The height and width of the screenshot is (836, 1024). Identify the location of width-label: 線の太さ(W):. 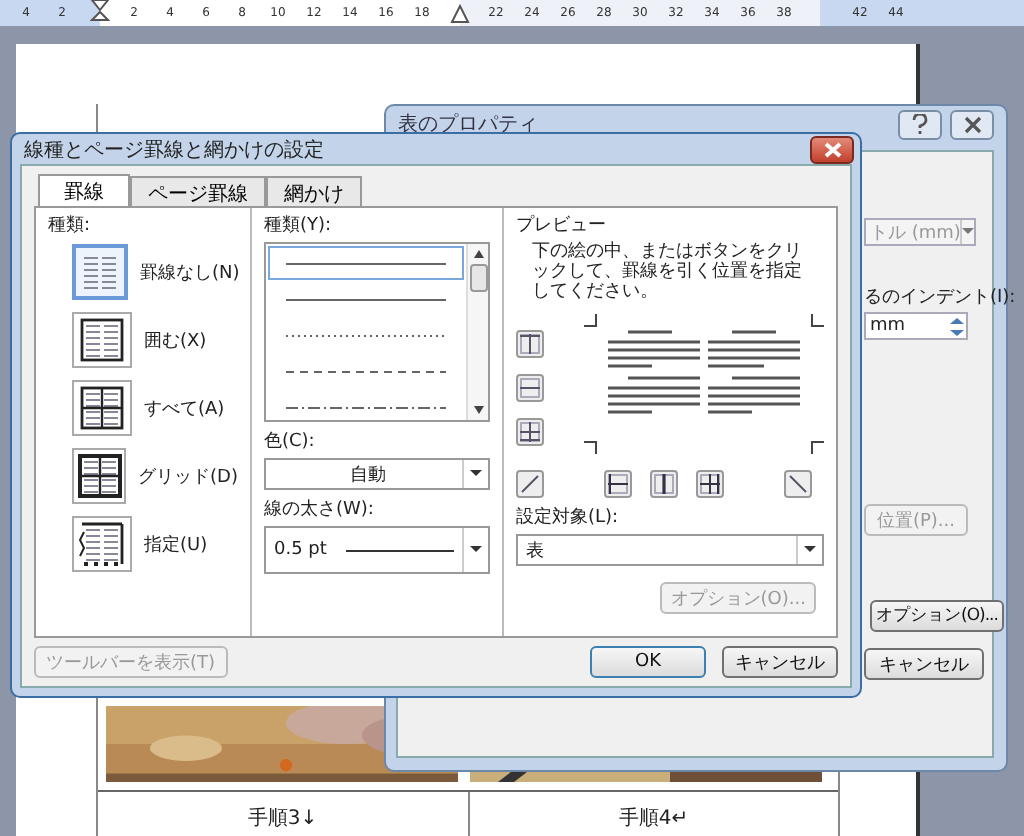
(320, 511).